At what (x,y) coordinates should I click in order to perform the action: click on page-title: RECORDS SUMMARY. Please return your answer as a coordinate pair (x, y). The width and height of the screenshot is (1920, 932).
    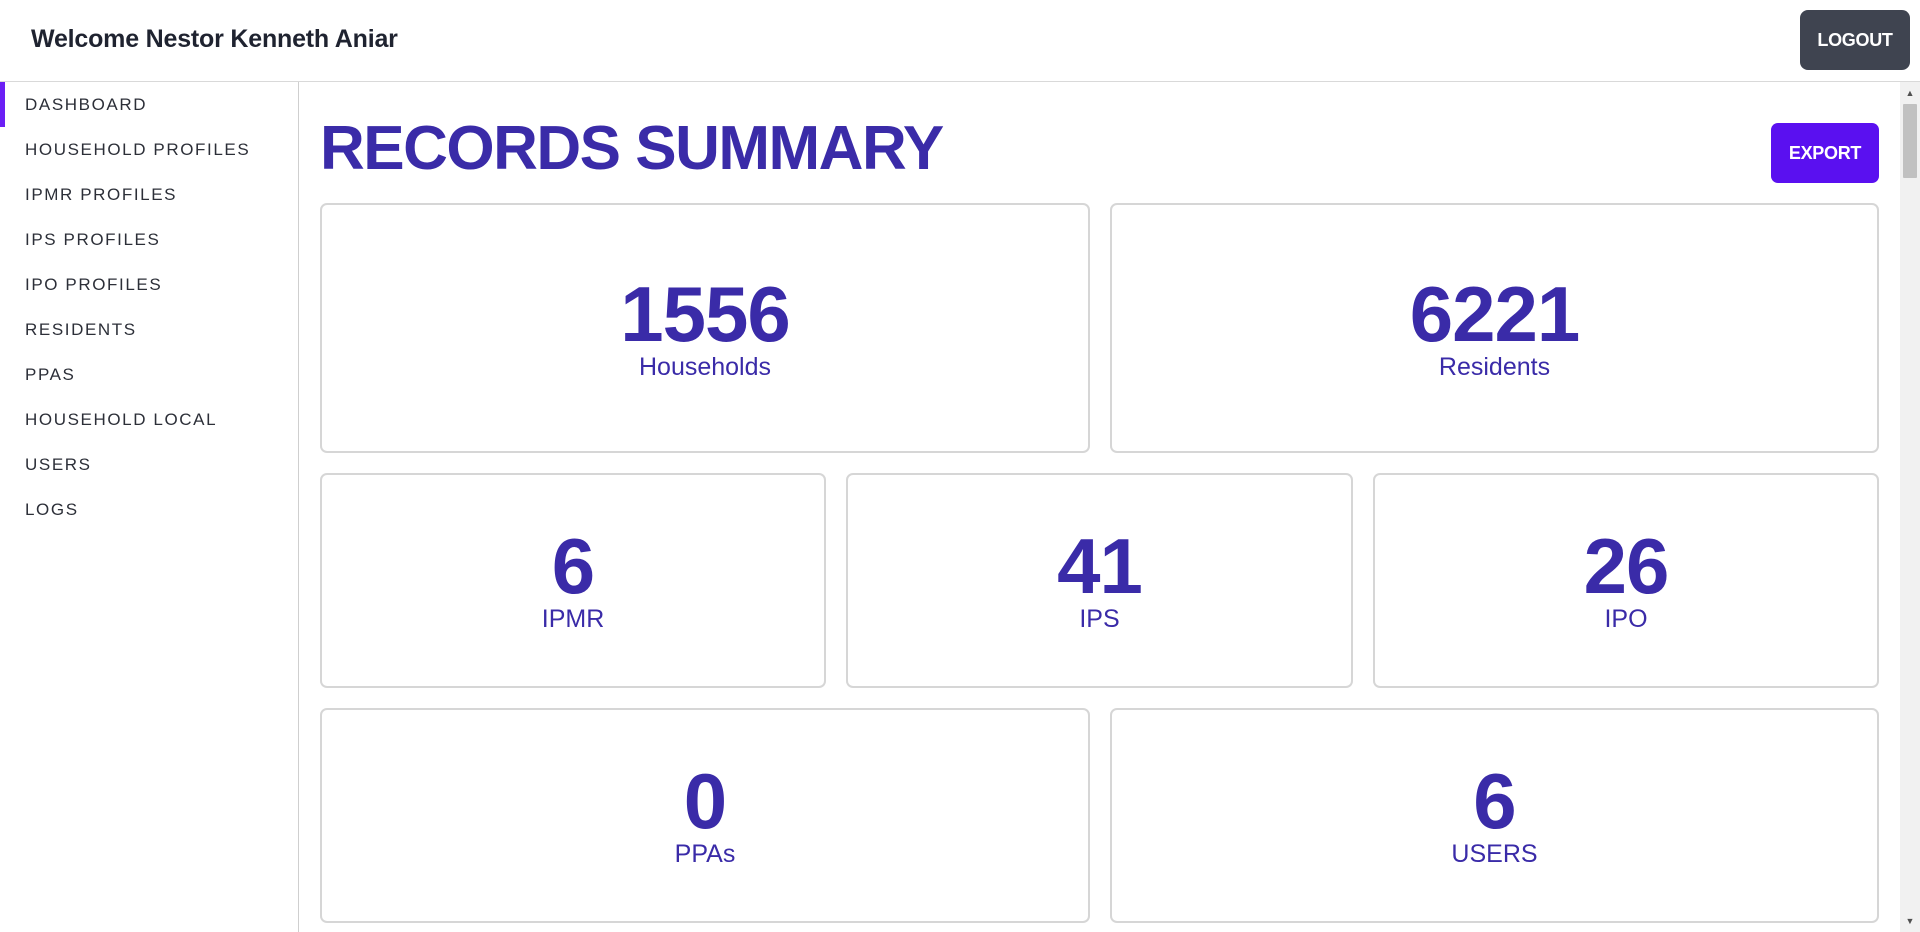
    Looking at the image, I should click on (632, 148).